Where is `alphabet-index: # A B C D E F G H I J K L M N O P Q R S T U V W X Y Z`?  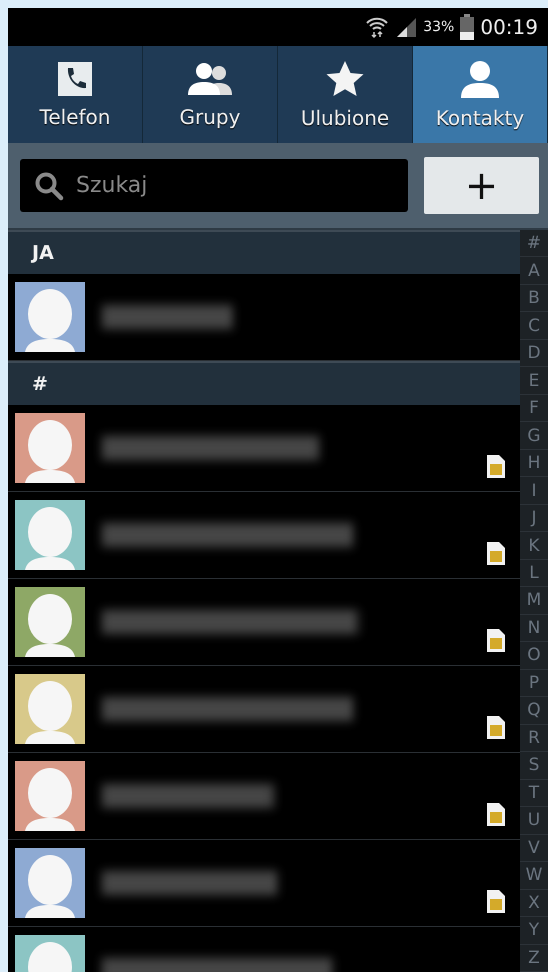
alphabet-index: # A B C D E F G H I J K L M N O P Q R S T U V W X Y Z is located at coordinates (534, 601).